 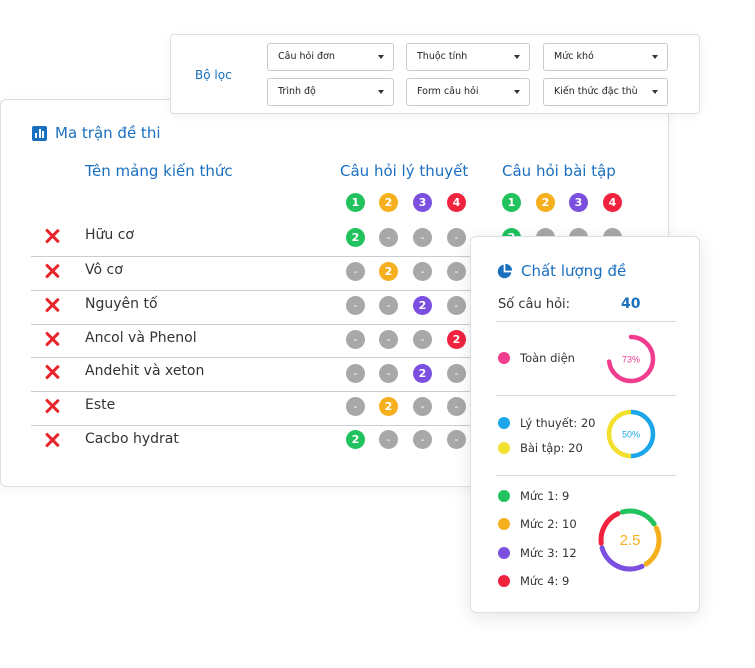 What do you see at coordinates (404, 171) in the screenshot?
I see `col-header-theory: Câu hỏi lý thuyết` at bounding box center [404, 171].